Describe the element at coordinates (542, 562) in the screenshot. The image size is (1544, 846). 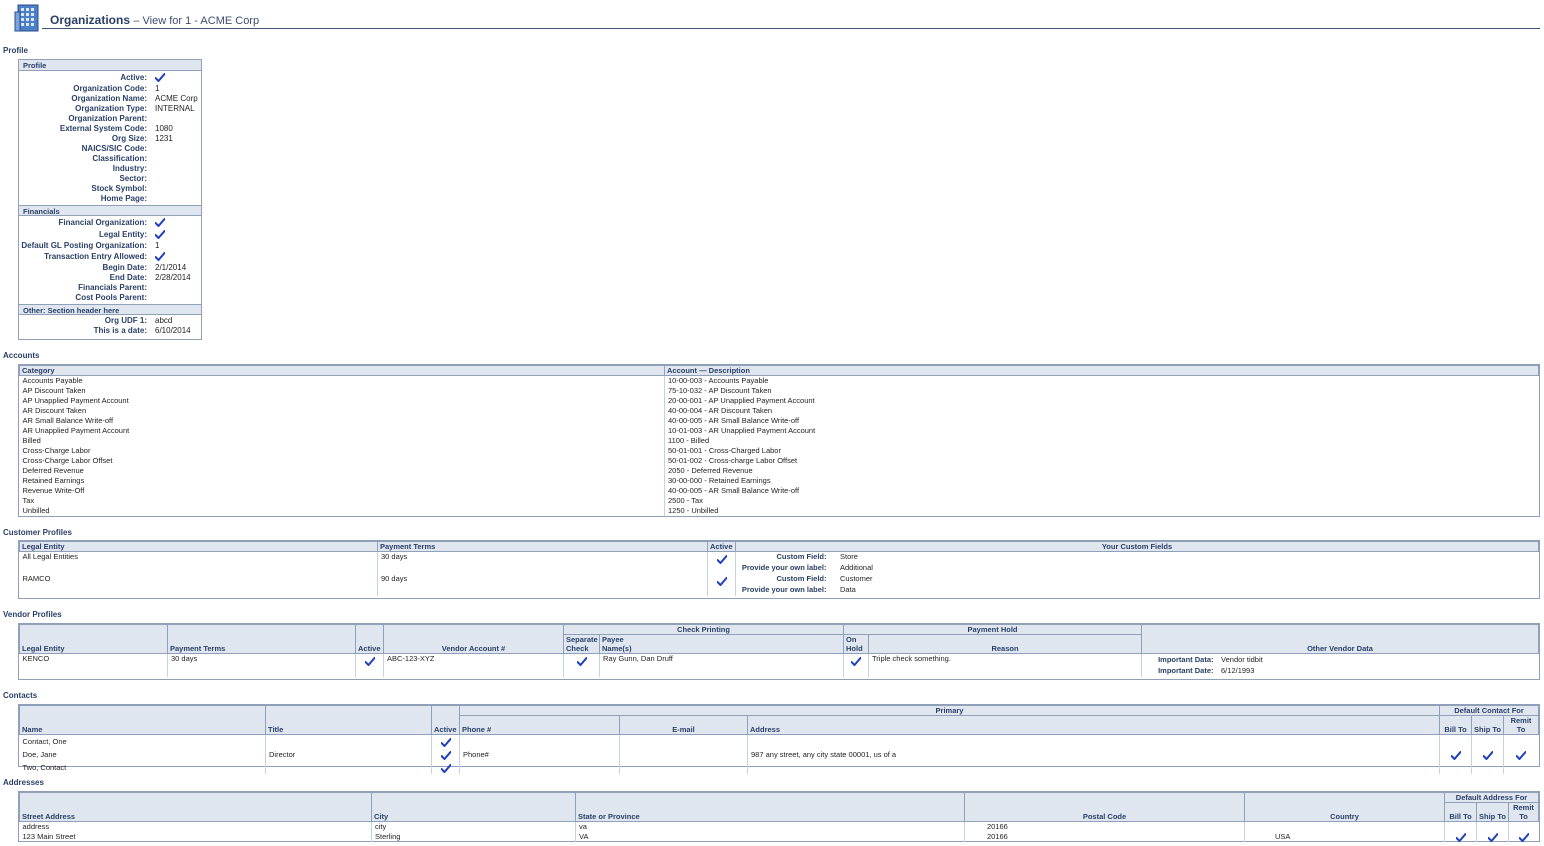
I see `cust-terms: 30 days` at that location.